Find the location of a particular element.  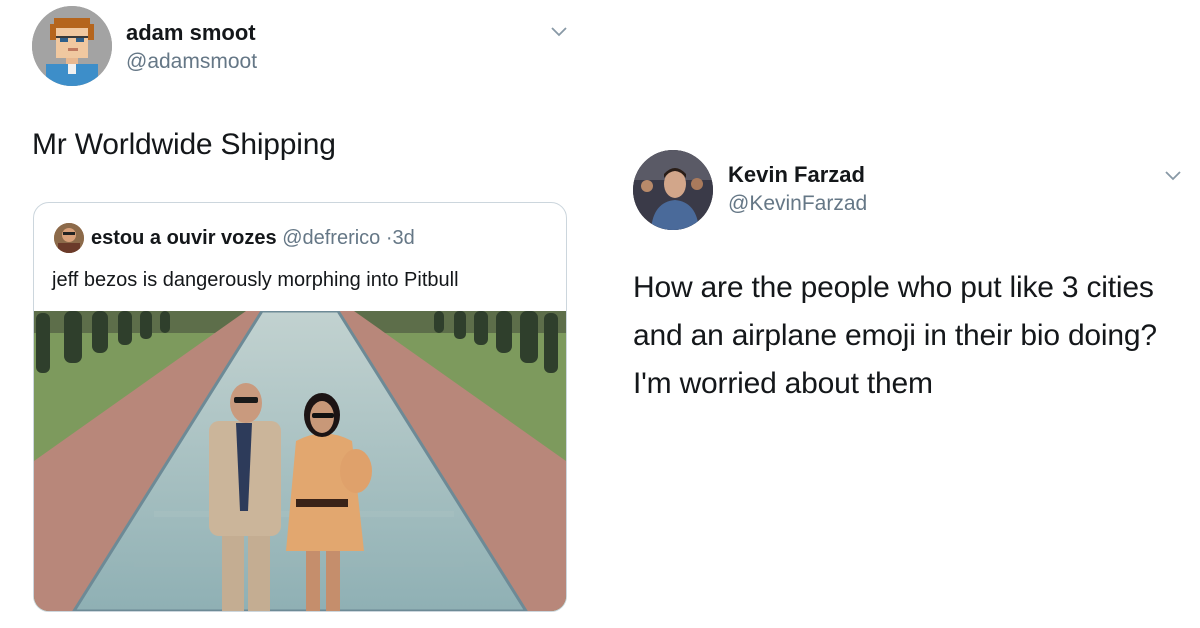

profile-photo-image is located at coordinates (673, 190).